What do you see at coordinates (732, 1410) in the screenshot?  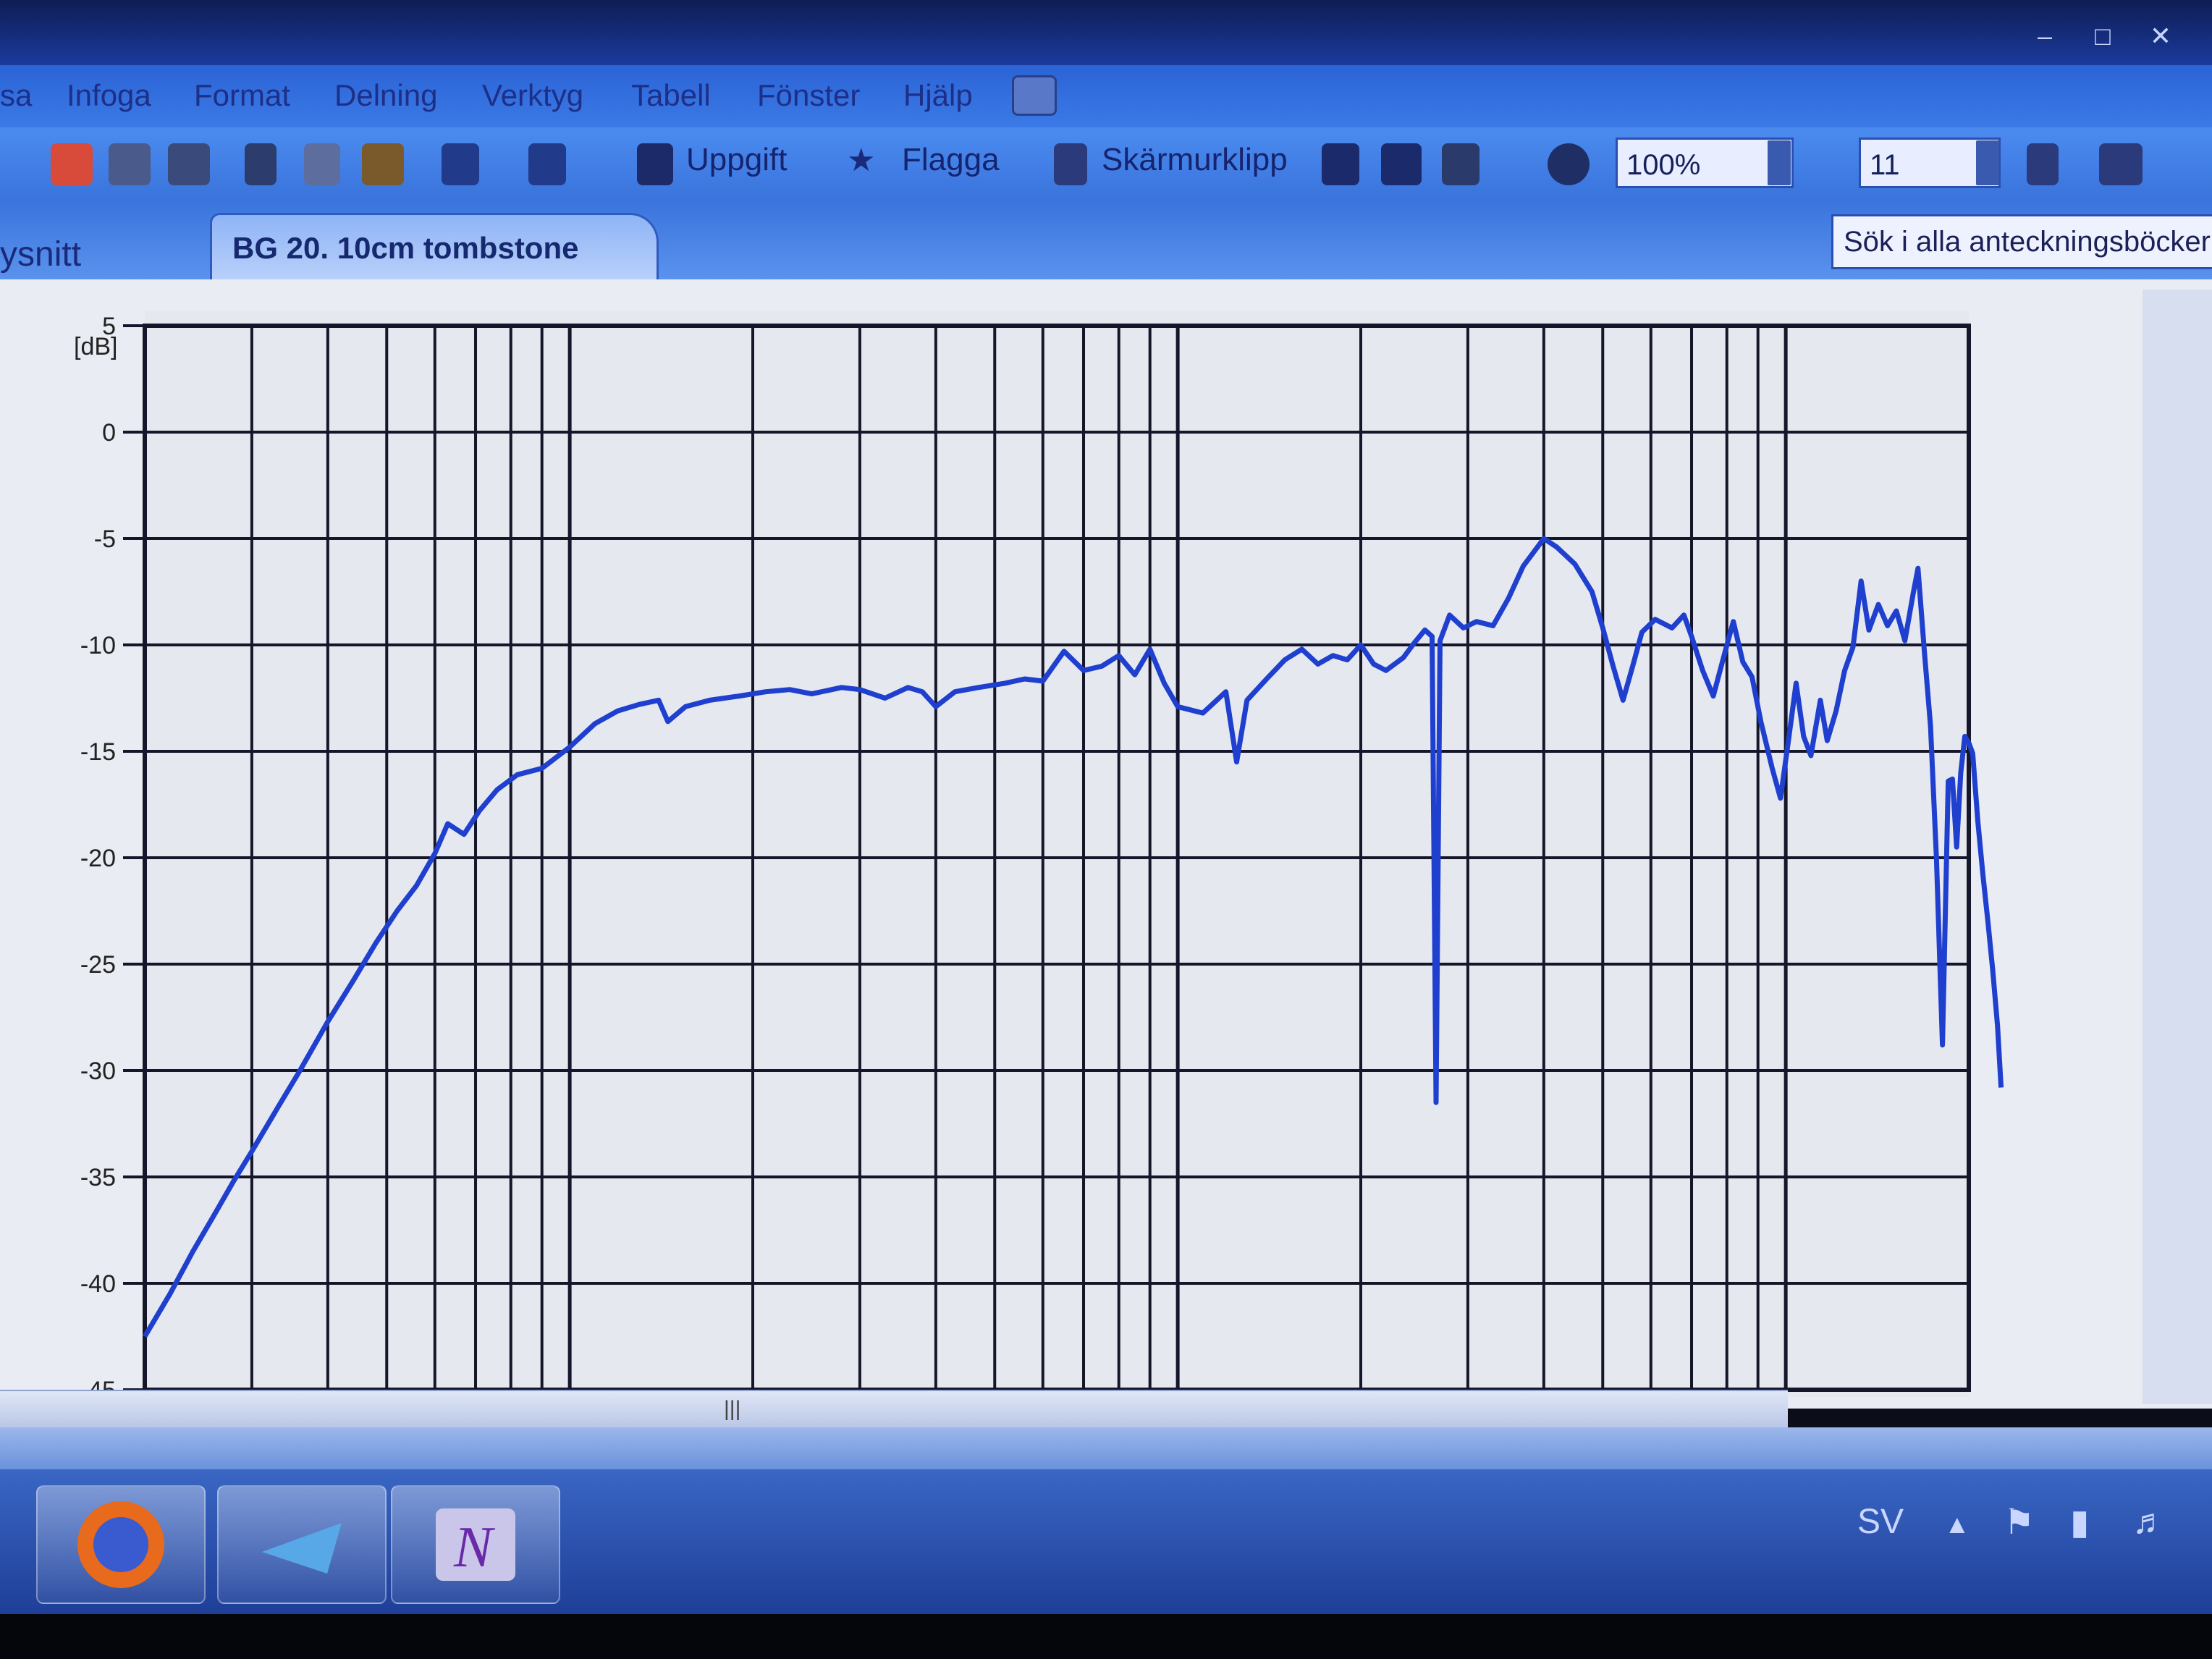 I see `scroll-grip-icon: |||` at bounding box center [732, 1410].